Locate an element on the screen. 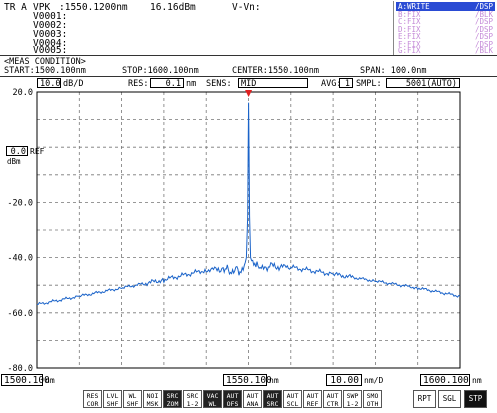 This screenshot has height=413, width=497. avg-value-box: 1 is located at coordinates (346, 83).